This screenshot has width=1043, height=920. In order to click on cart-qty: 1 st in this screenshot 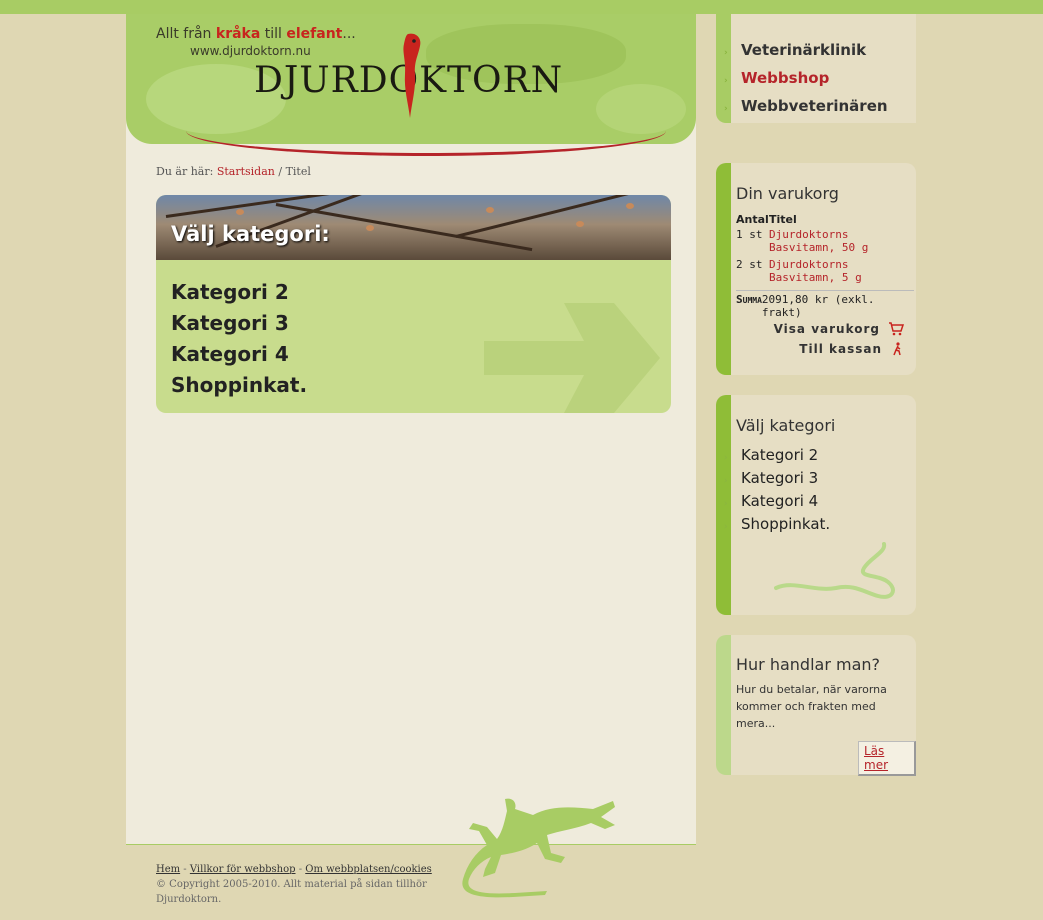, I will do `click(749, 234)`.